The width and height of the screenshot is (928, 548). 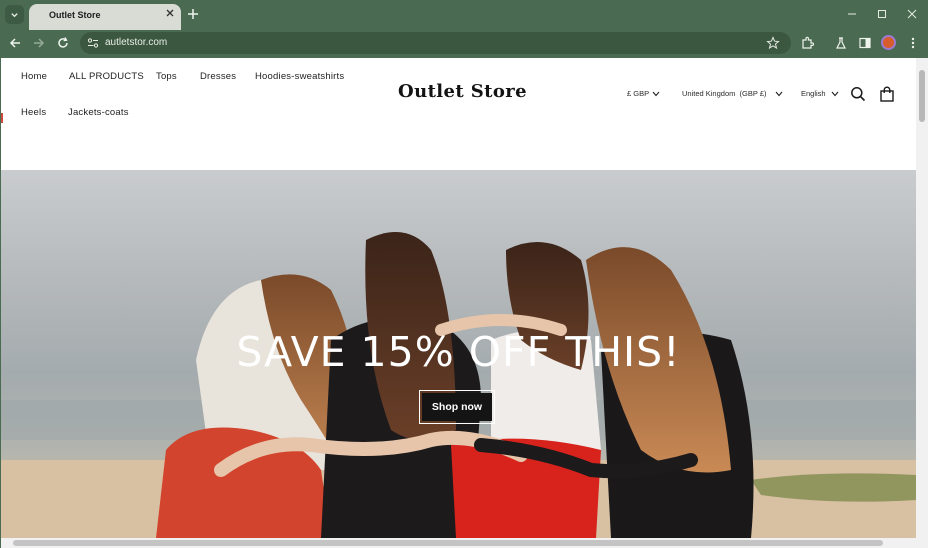 I want to click on address-bar: autletstor.com, so click(x=435, y=43).